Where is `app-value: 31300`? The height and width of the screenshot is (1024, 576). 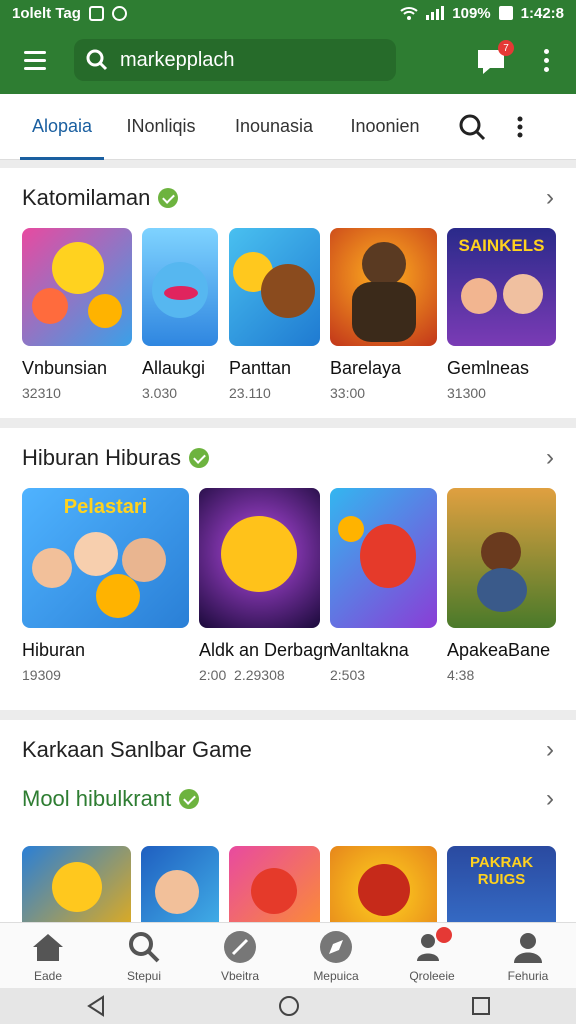
app-value: 31300 is located at coordinates (466, 393).